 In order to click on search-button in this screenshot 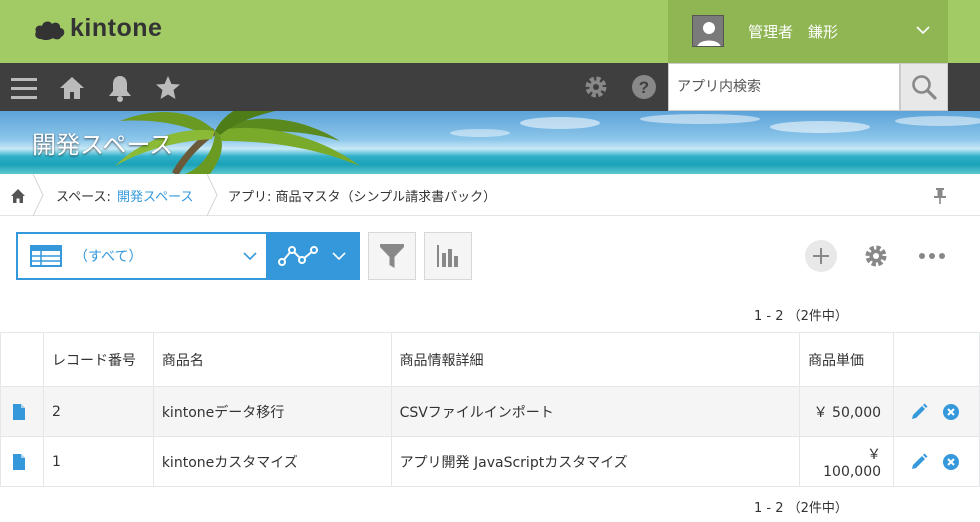, I will do `click(924, 87)`.